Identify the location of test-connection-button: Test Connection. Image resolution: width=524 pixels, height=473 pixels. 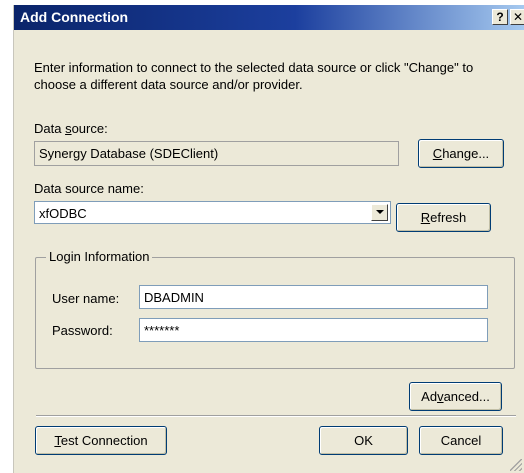
(101, 440).